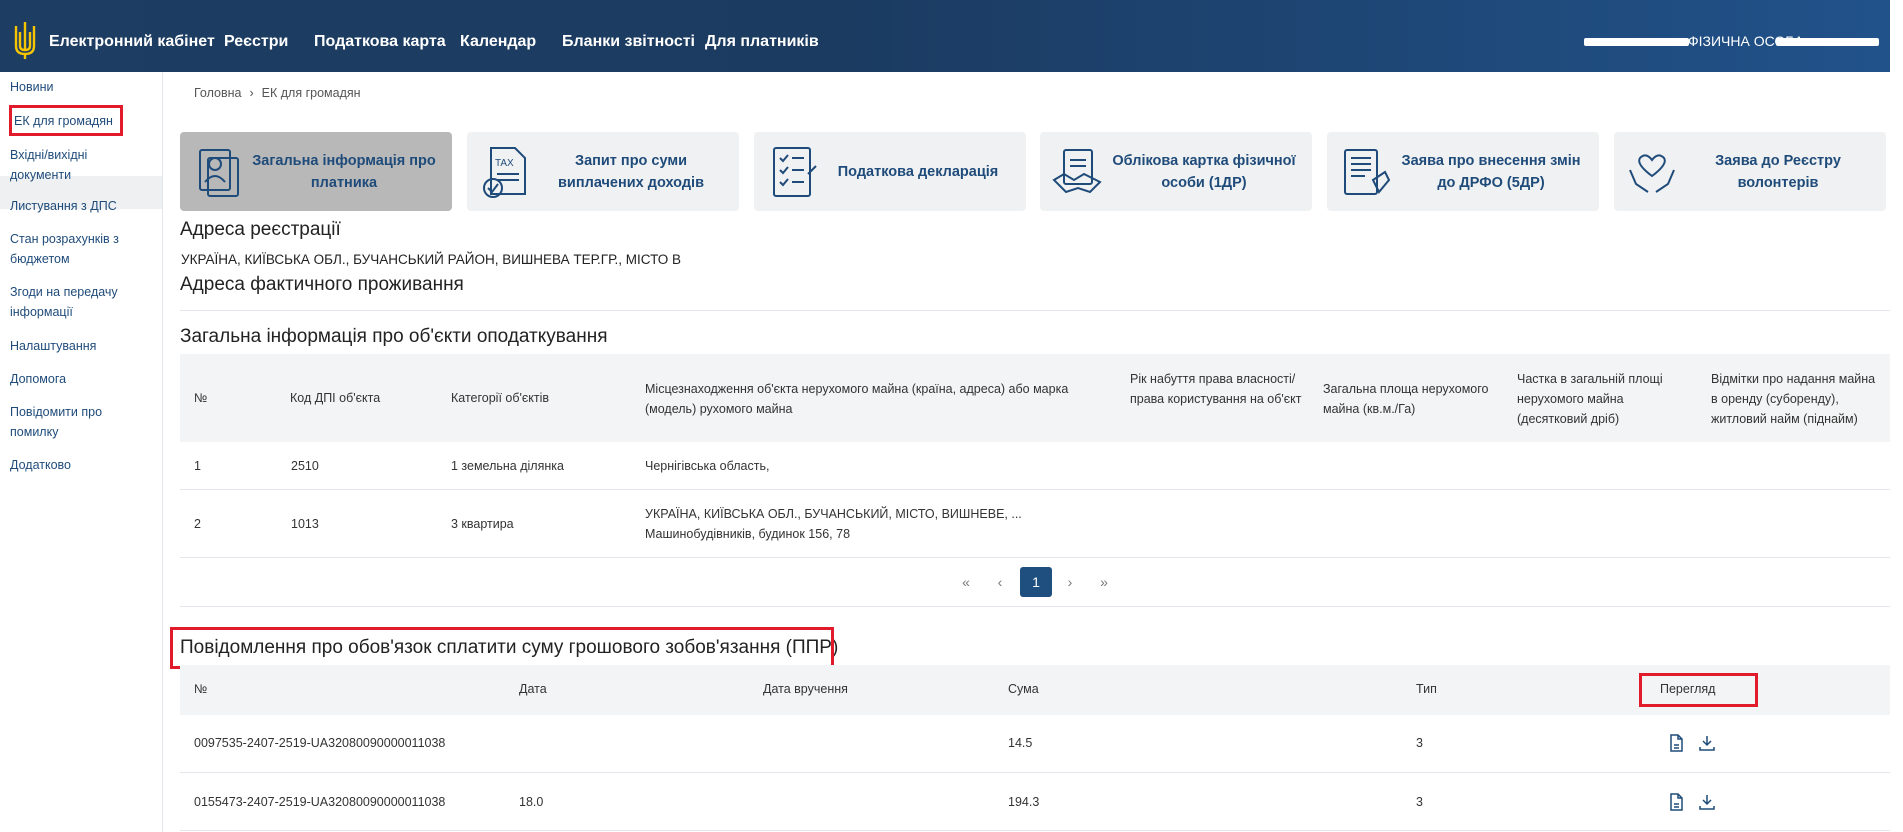 The width and height of the screenshot is (1903, 832). What do you see at coordinates (305, 524) in the screenshot?
I see `cell-code: 1013` at bounding box center [305, 524].